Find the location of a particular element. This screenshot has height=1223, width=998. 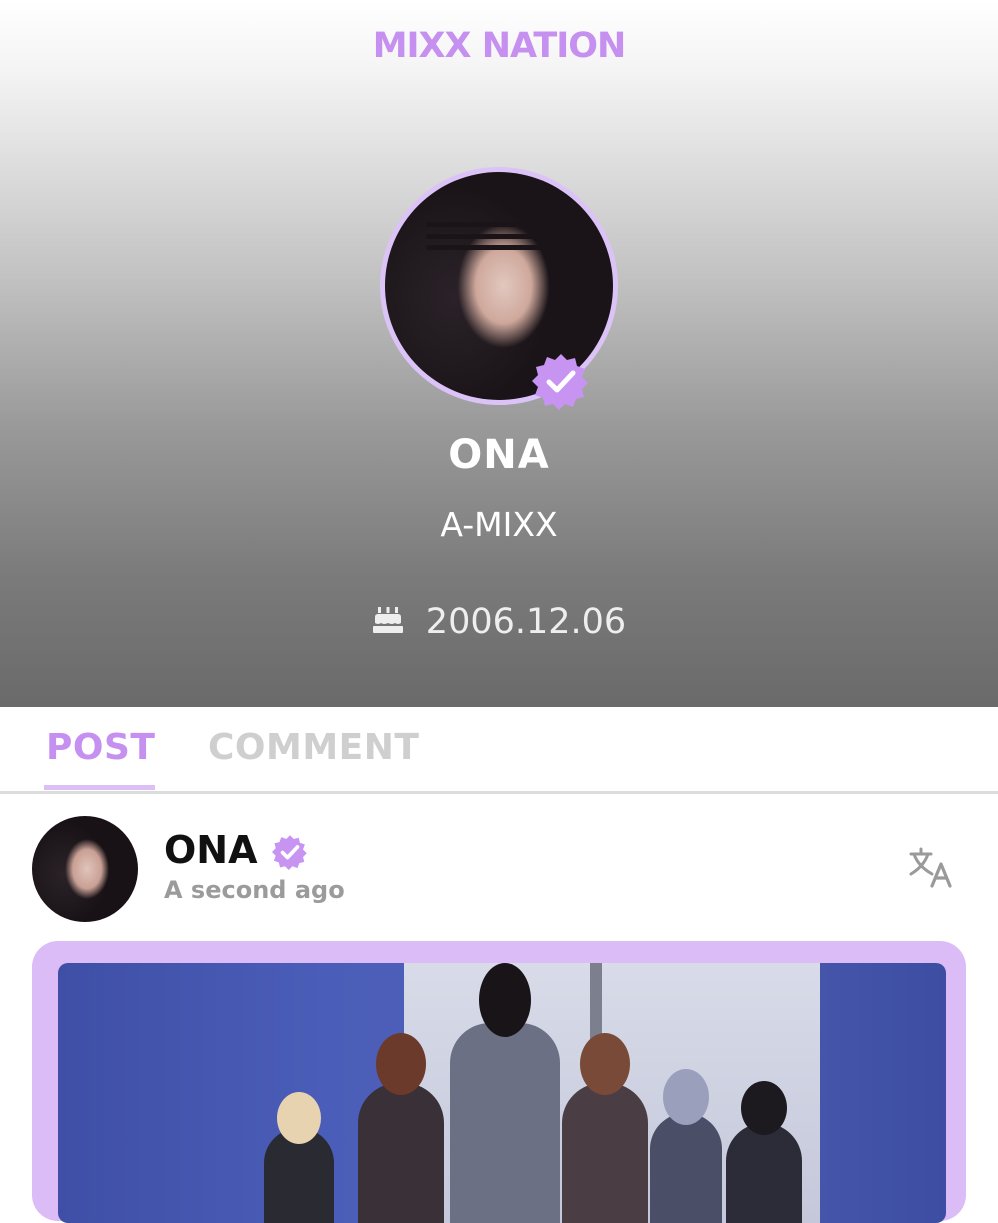

profile-name: ONA is located at coordinates (499, 455).